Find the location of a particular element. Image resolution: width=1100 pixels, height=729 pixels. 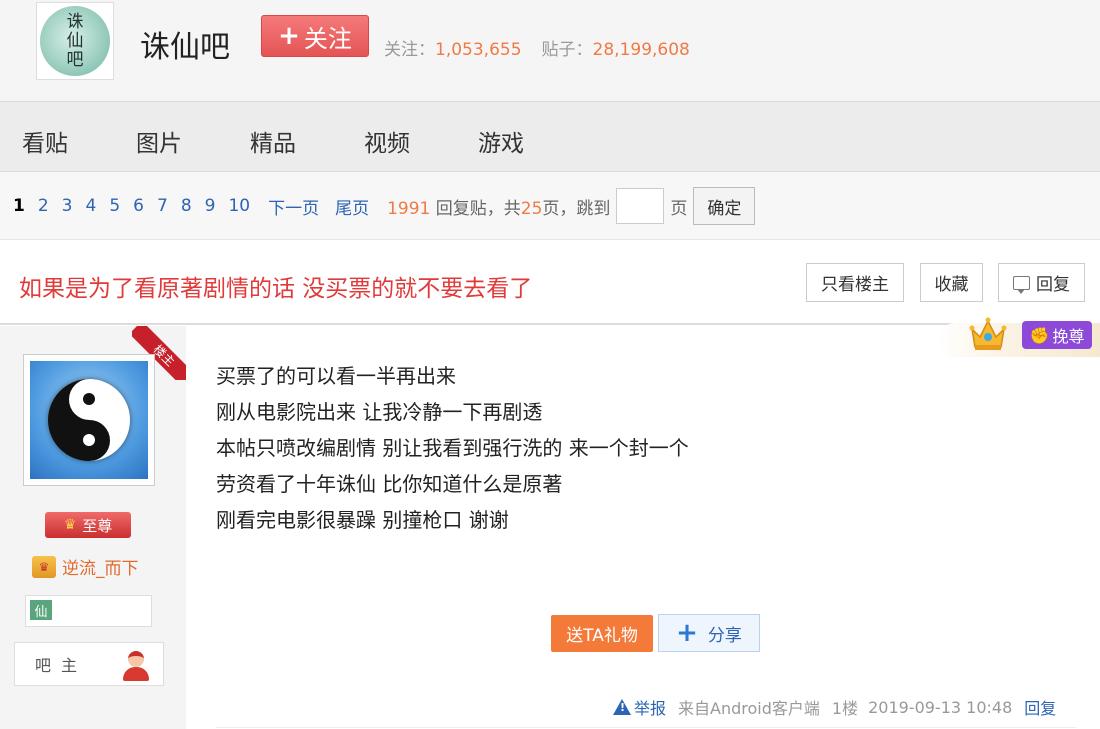

vip-badge: ♛ 至尊 is located at coordinates (88, 525).